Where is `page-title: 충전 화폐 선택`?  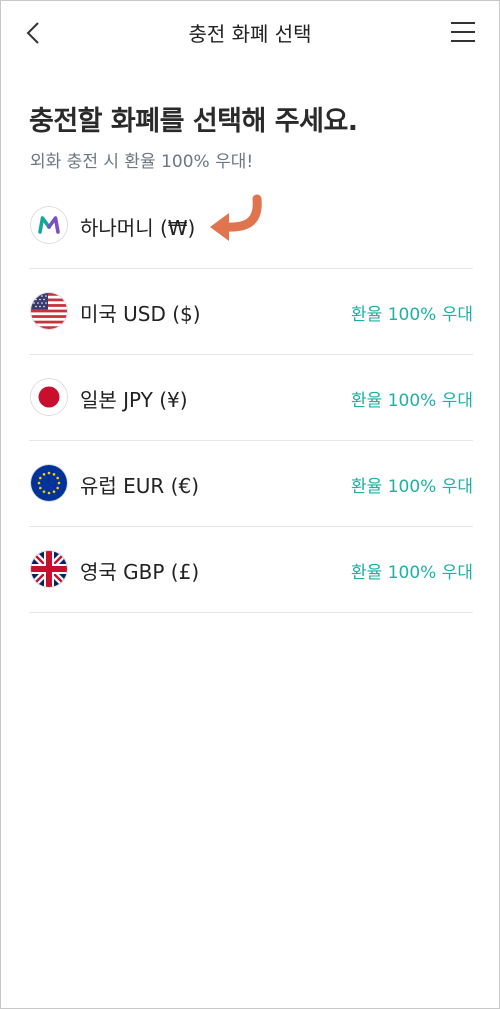
page-title: 충전 화폐 선택 is located at coordinates (250, 34).